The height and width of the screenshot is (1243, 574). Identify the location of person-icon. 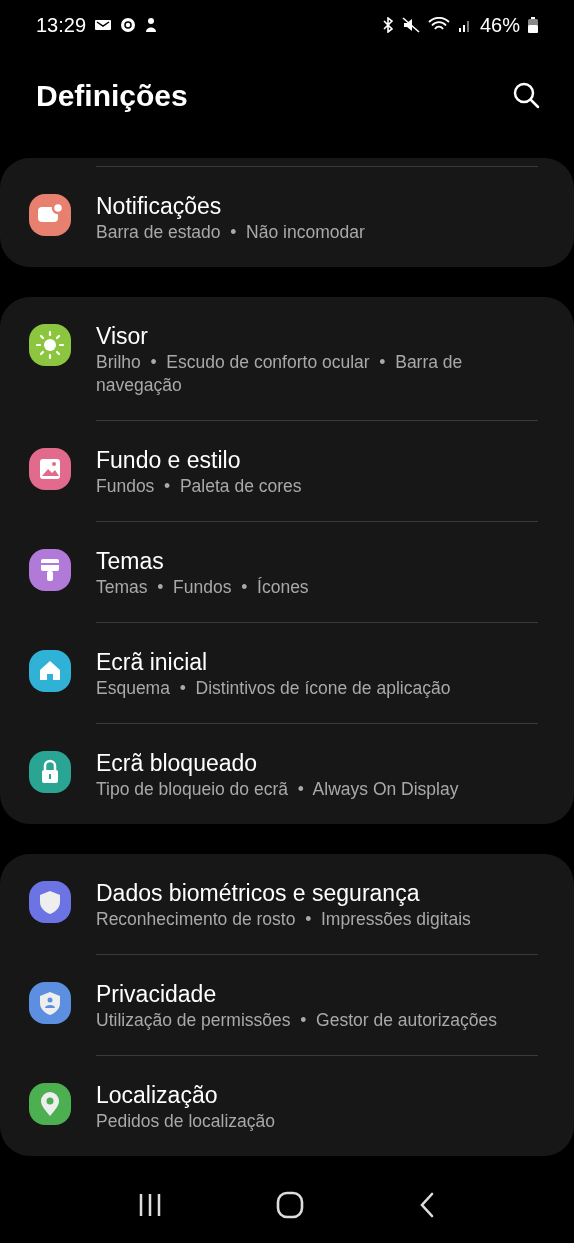
(151, 25).